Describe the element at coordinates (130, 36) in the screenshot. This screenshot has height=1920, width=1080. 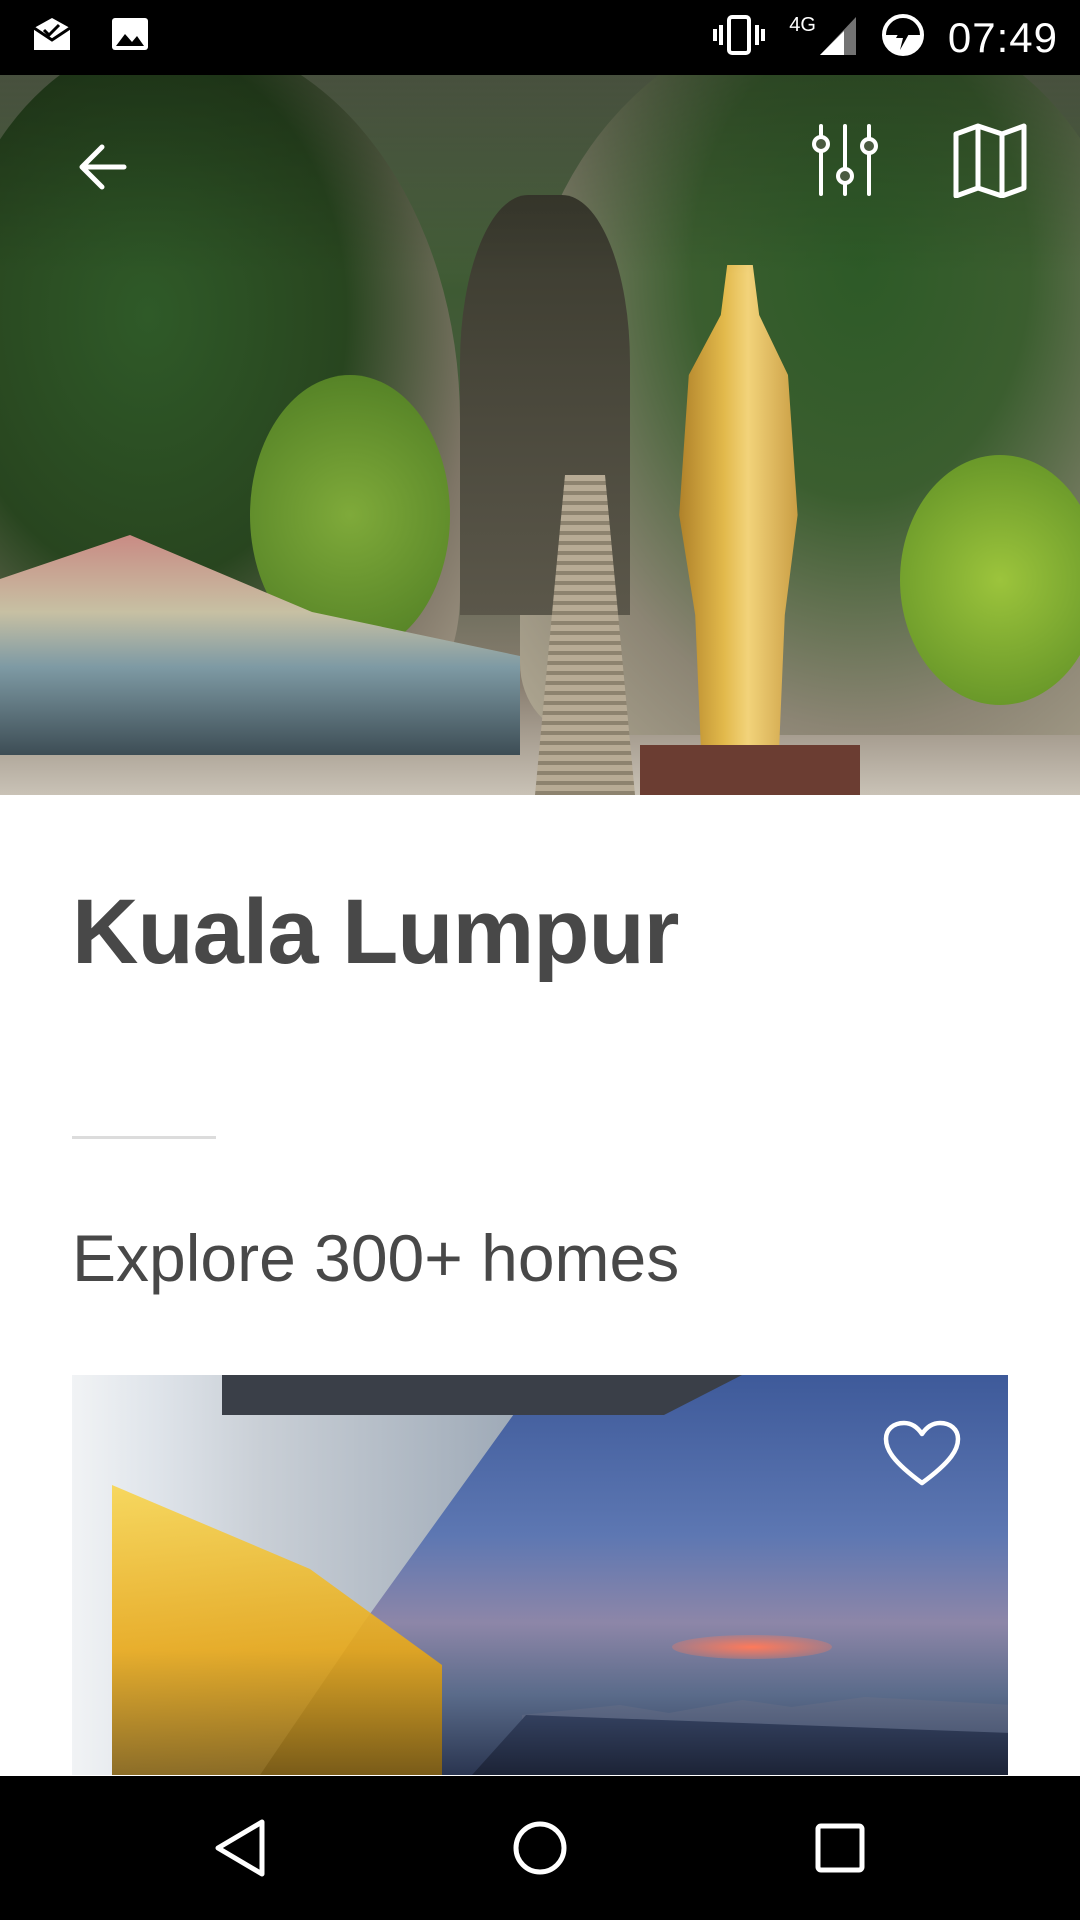
I see `image-icon` at that location.